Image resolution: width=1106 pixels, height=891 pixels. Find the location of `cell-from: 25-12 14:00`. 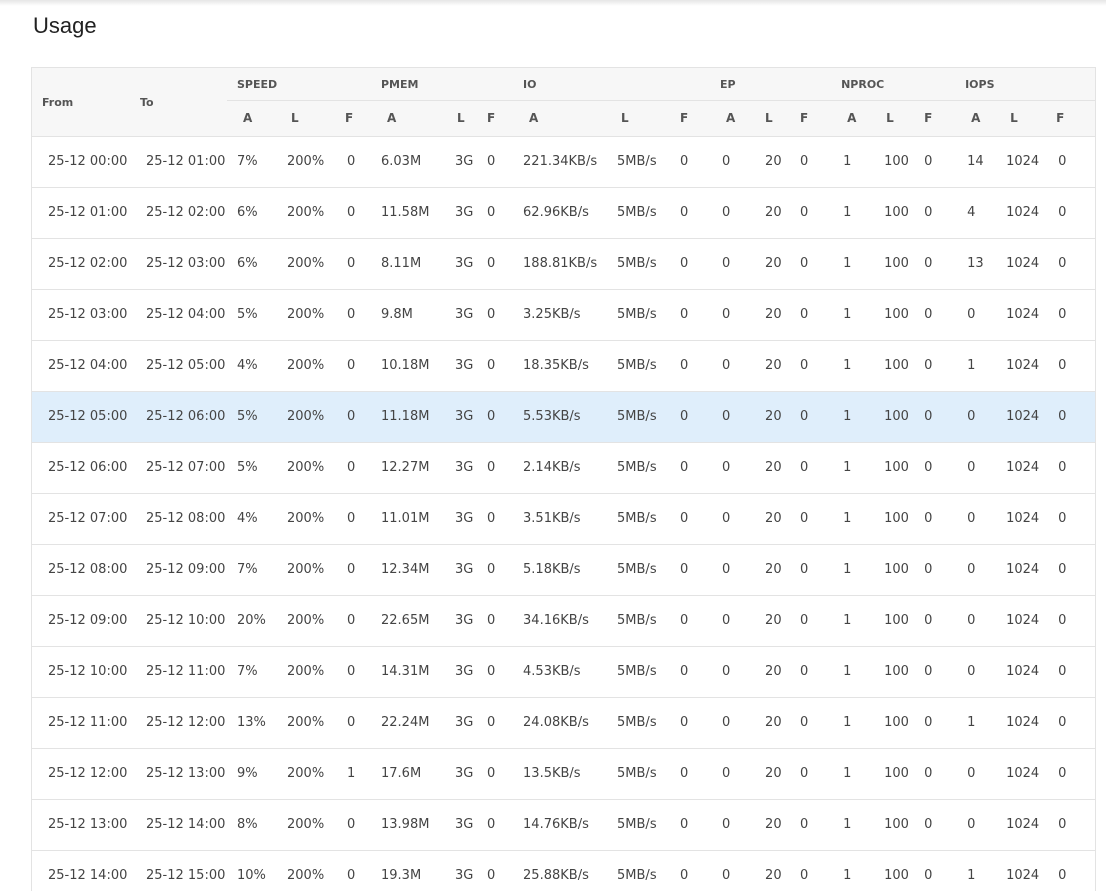

cell-from: 25-12 14:00 is located at coordinates (88, 875).